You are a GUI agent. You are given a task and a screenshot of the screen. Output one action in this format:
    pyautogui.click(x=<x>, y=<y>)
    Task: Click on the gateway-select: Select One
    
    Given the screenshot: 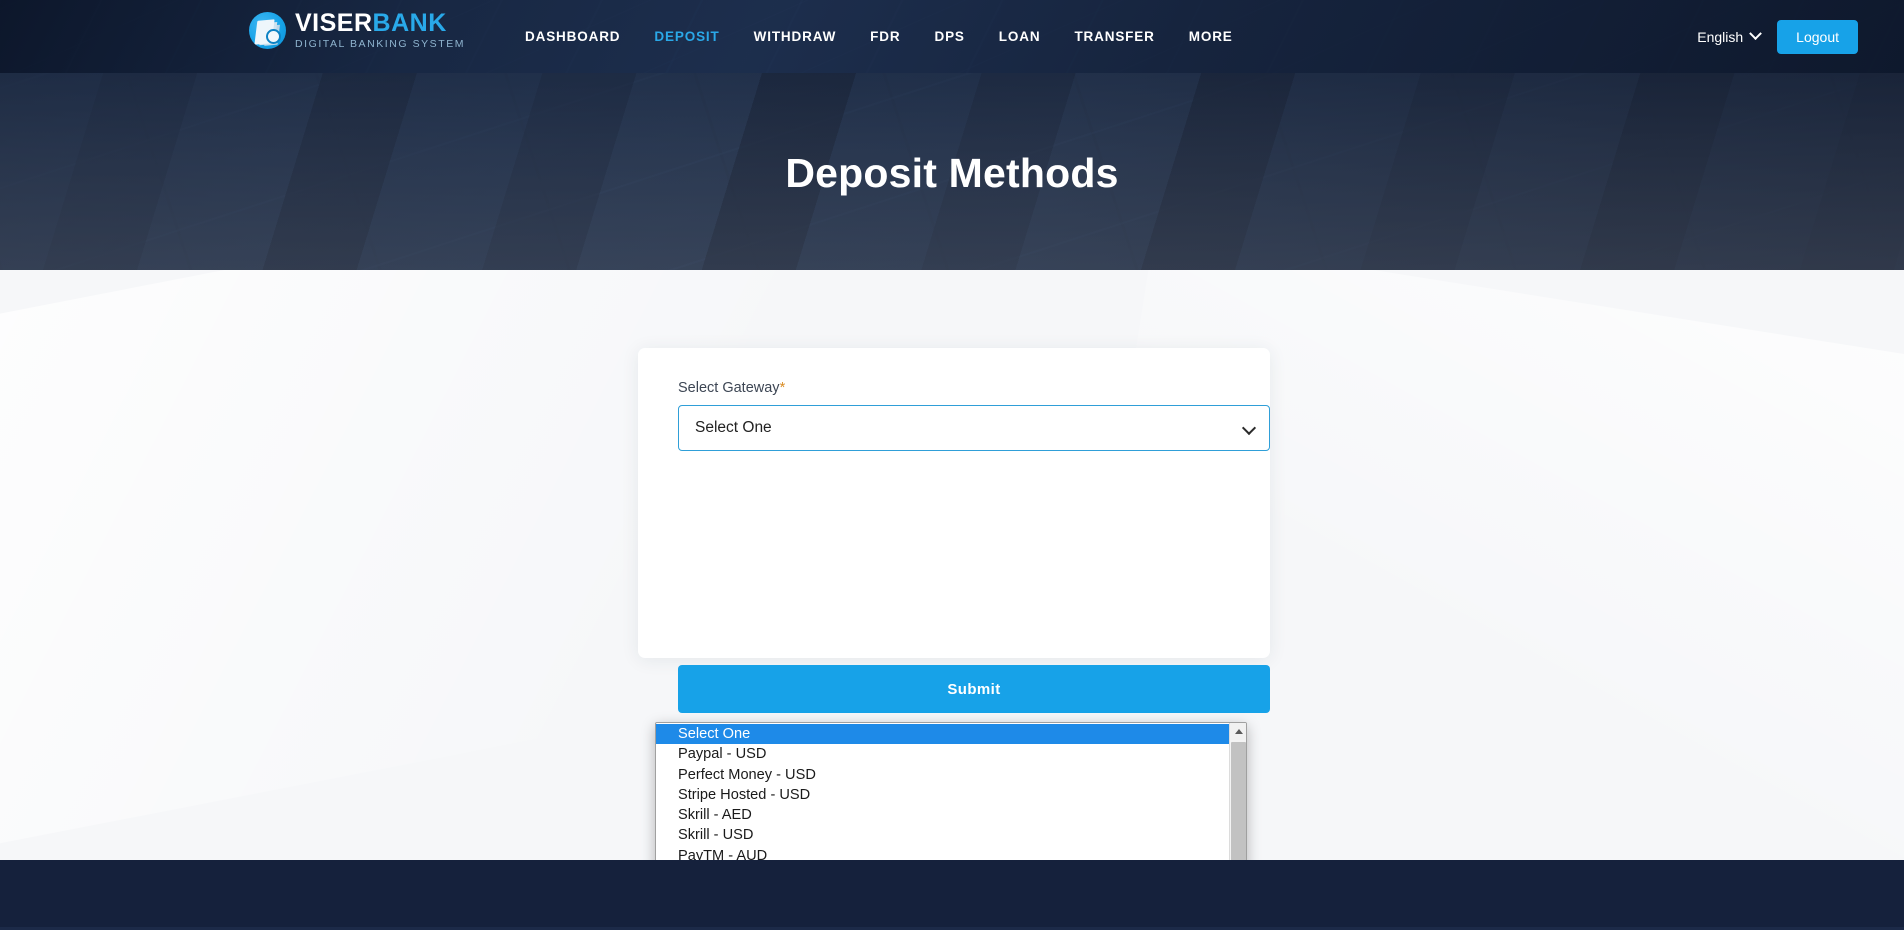 What is the action you would take?
    pyautogui.click(x=974, y=428)
    